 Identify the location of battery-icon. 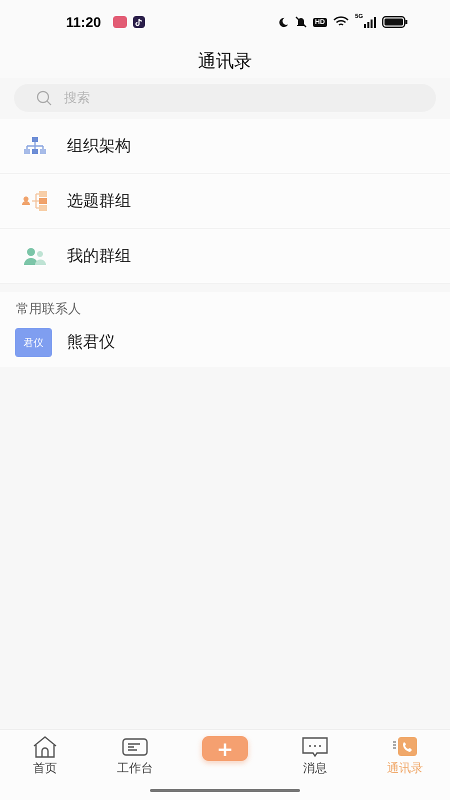
(395, 22).